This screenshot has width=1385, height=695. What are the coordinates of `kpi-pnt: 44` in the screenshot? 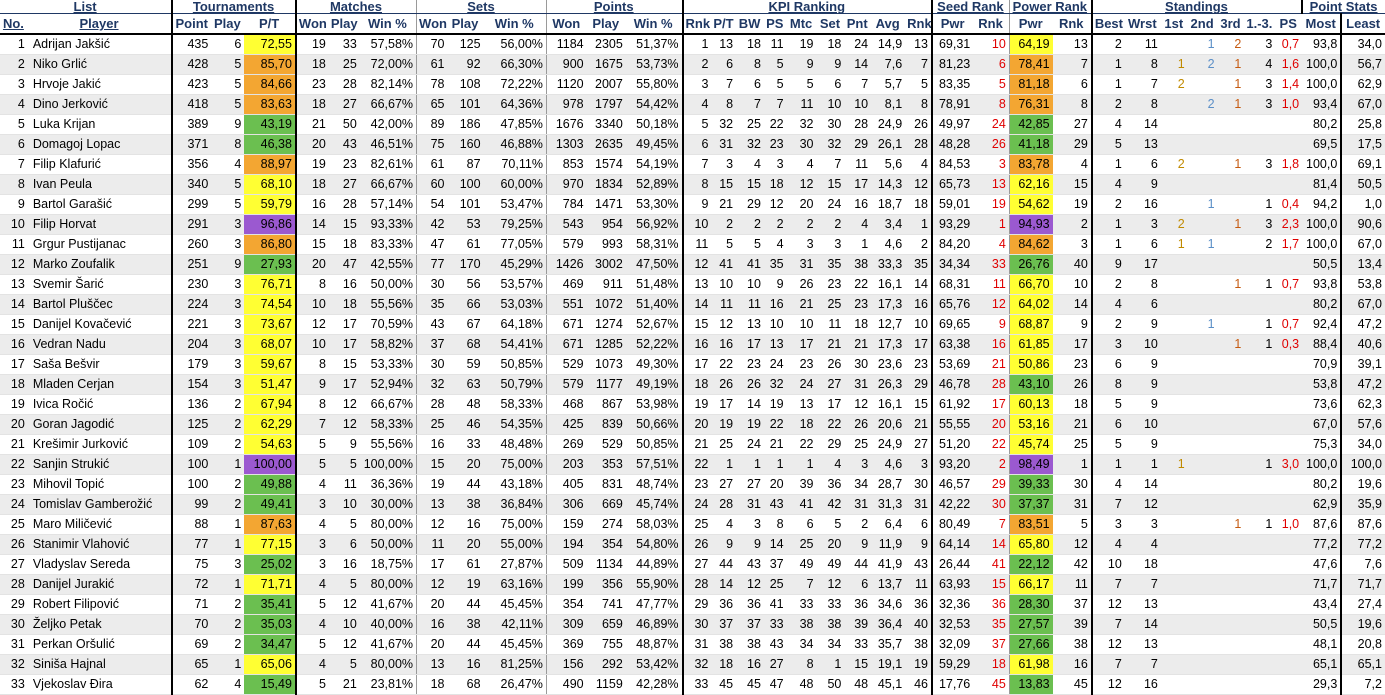 It's located at (858, 564).